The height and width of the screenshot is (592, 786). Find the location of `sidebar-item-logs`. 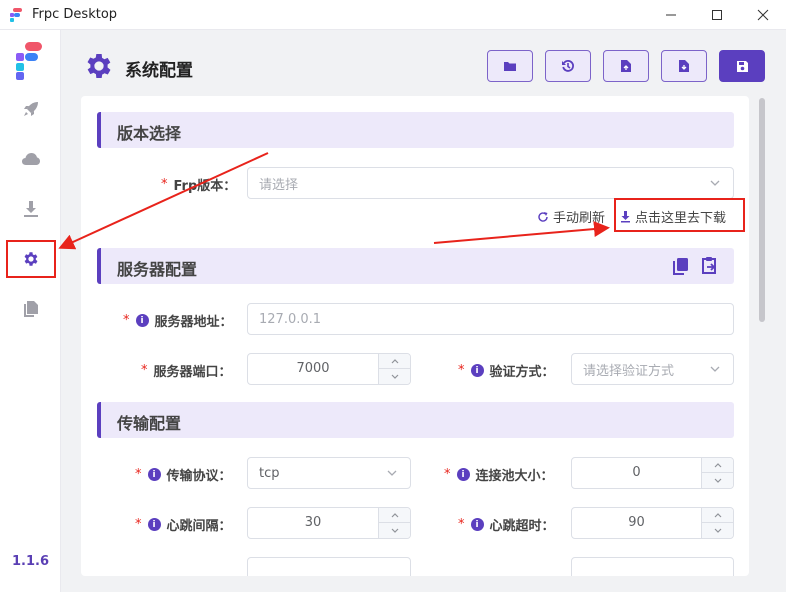

sidebar-item-logs is located at coordinates (31, 309).